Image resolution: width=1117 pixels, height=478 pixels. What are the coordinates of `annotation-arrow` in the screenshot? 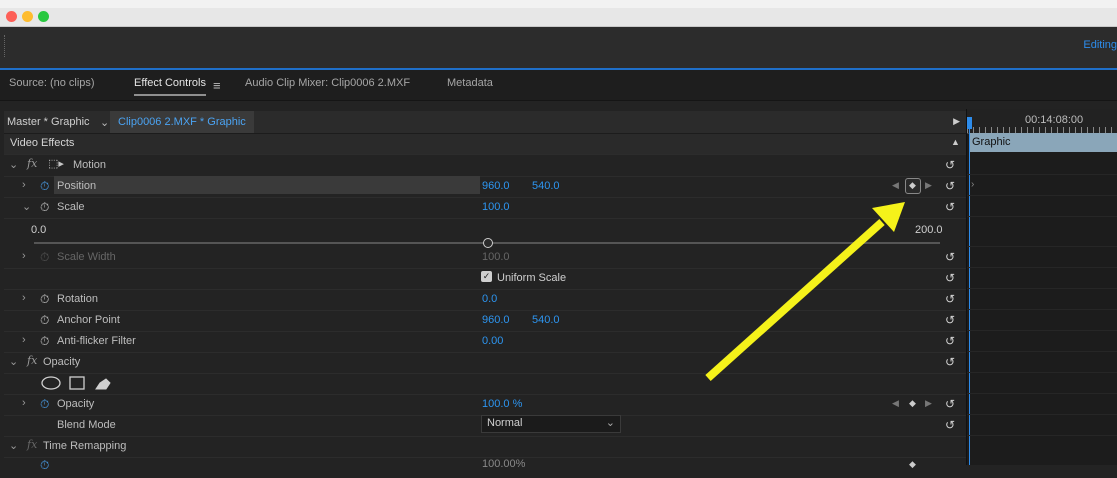 It's located at (805, 291).